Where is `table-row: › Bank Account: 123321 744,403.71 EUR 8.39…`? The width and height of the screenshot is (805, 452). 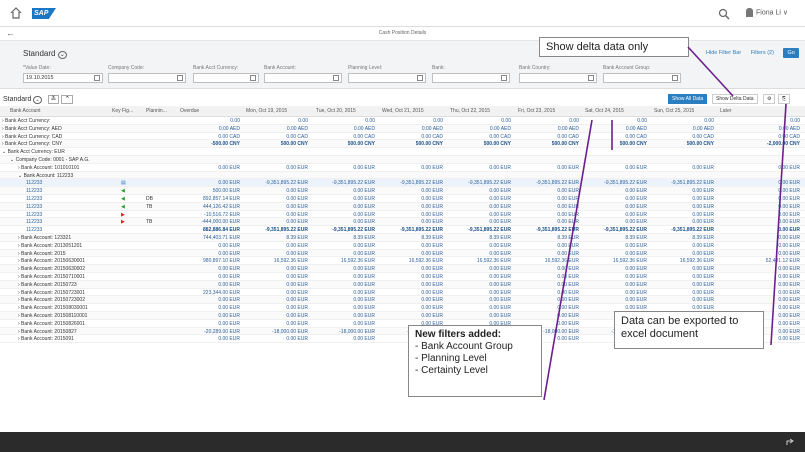
table-row: › Bank Account: 123321 744,403.71 EUR 8.39… is located at coordinates (402, 237).